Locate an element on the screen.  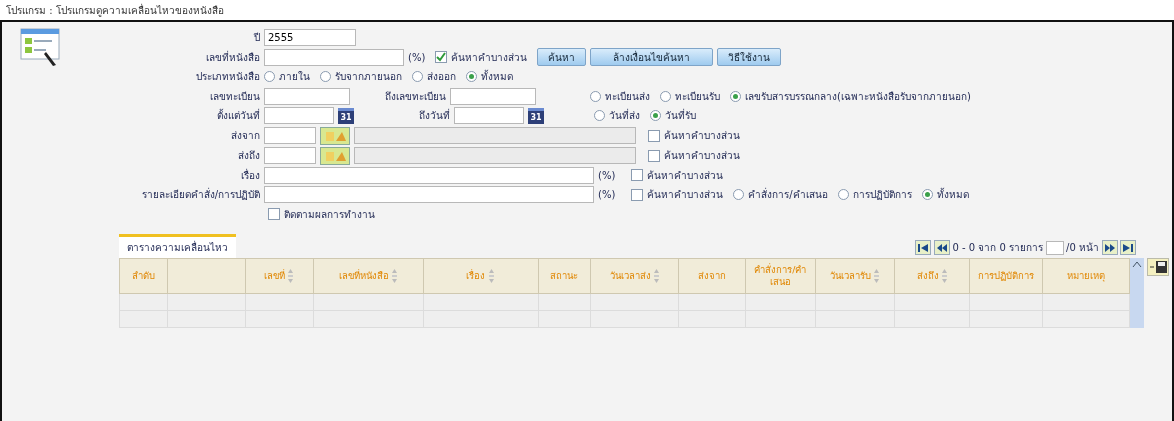
window-title: โปรแกรม : โปรแกรมดูความเคลื่อนไหวของหนังสือ is located at coordinates (115, 10).